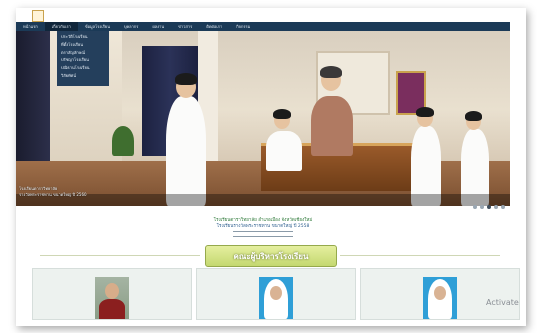  I want to click on section-rule-right, so click(420, 255).